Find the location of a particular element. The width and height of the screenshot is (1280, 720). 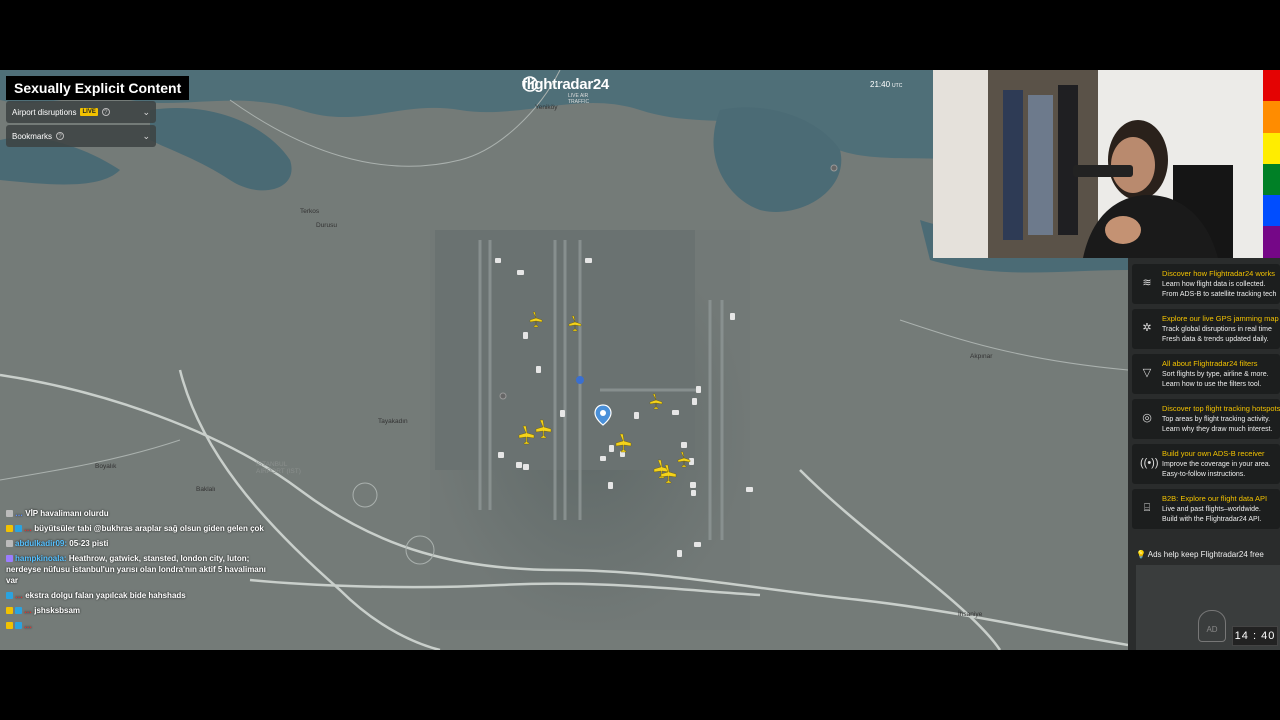

chat-message: … jshsksbsam is located at coordinates (141, 610).